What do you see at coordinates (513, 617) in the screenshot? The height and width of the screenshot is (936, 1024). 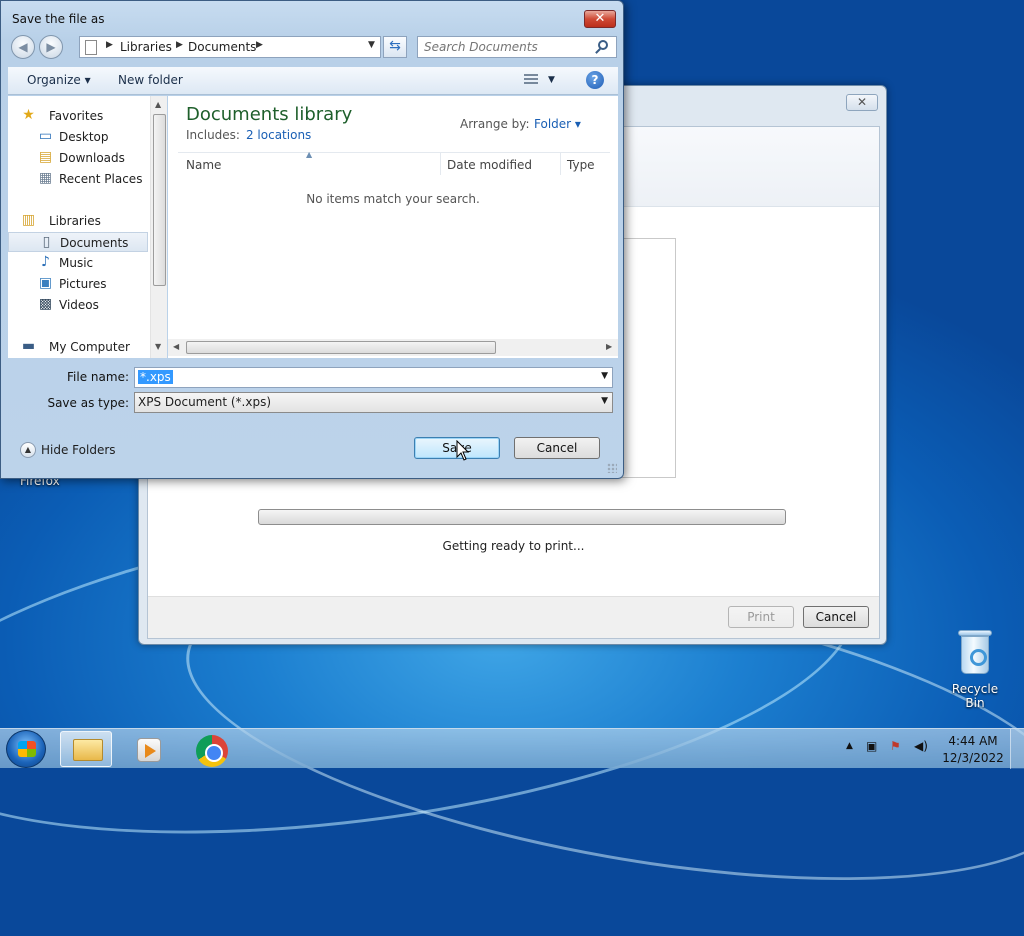 I see `print-footer: Print Cancel` at bounding box center [513, 617].